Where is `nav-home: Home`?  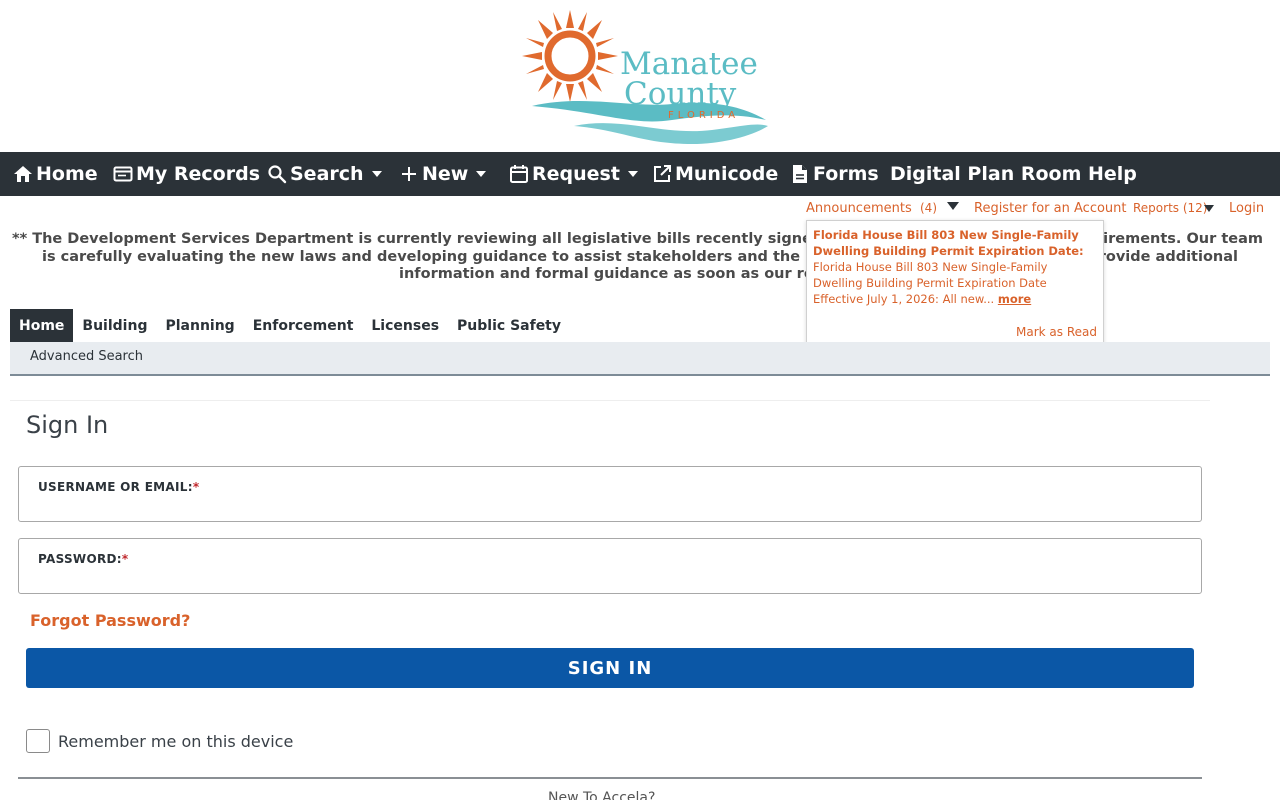 nav-home: Home is located at coordinates (55, 174).